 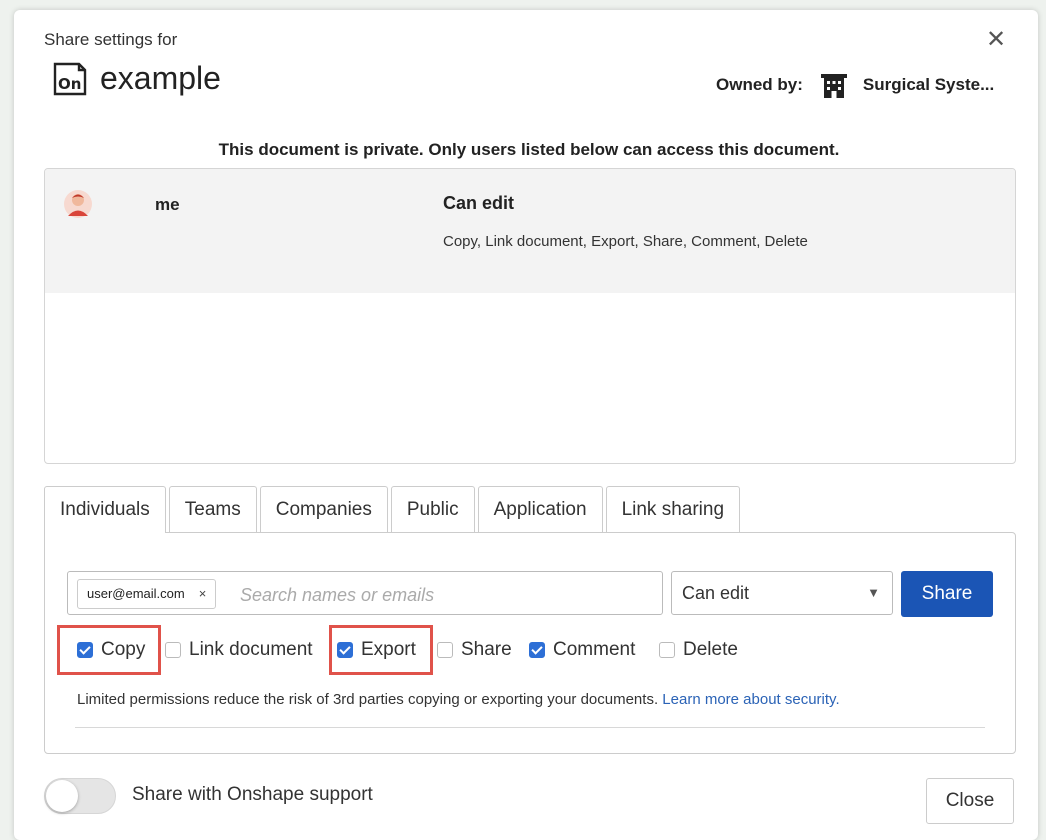 What do you see at coordinates (782, 593) in the screenshot?
I see `permission-select: Can edit ▼` at bounding box center [782, 593].